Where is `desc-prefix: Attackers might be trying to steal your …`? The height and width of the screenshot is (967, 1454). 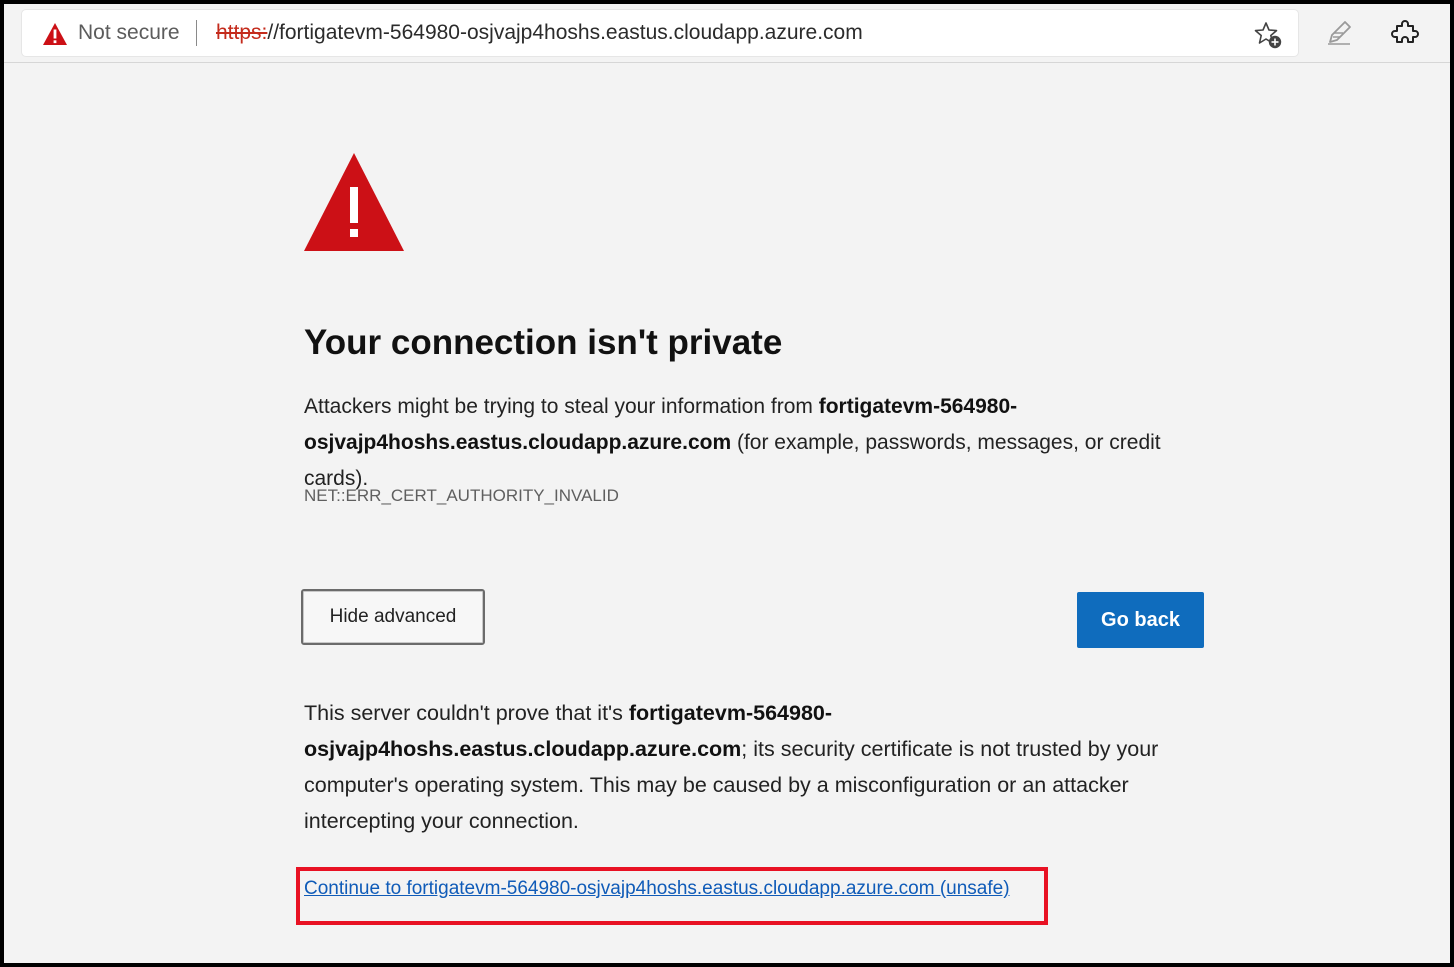
desc-prefix: Attackers might be trying to steal your … is located at coordinates (561, 406).